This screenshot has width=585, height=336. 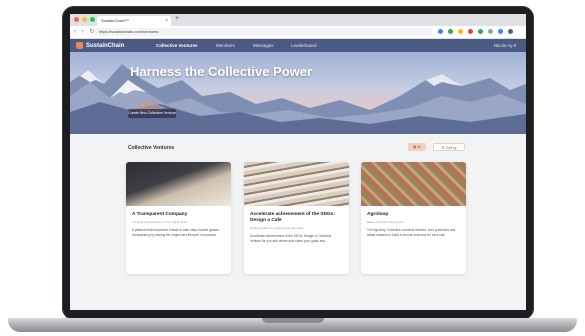 What do you see at coordinates (151, 148) in the screenshot?
I see `section-title: Collective Ventures` at bounding box center [151, 148].